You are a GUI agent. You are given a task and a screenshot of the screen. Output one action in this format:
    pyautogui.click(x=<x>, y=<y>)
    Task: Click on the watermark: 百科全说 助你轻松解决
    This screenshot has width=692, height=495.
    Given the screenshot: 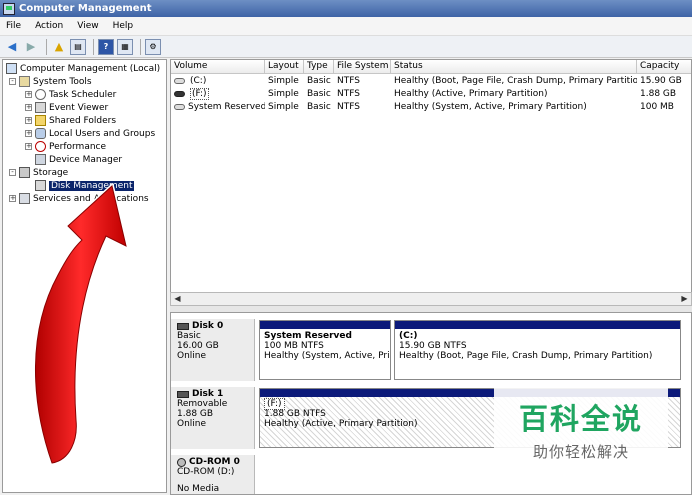 What is the action you would take?
    pyautogui.click(x=581, y=428)
    